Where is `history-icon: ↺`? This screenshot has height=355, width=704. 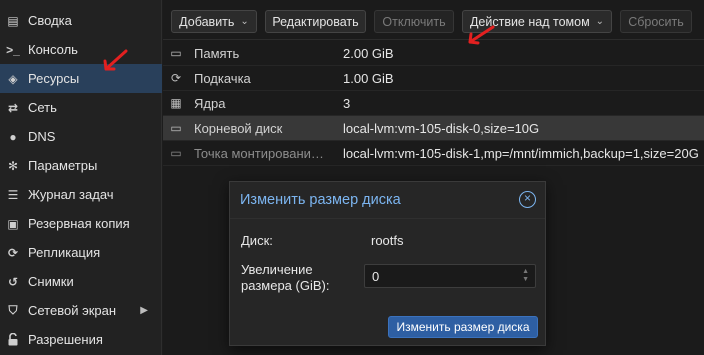
history-icon: ↺ is located at coordinates (13, 281).